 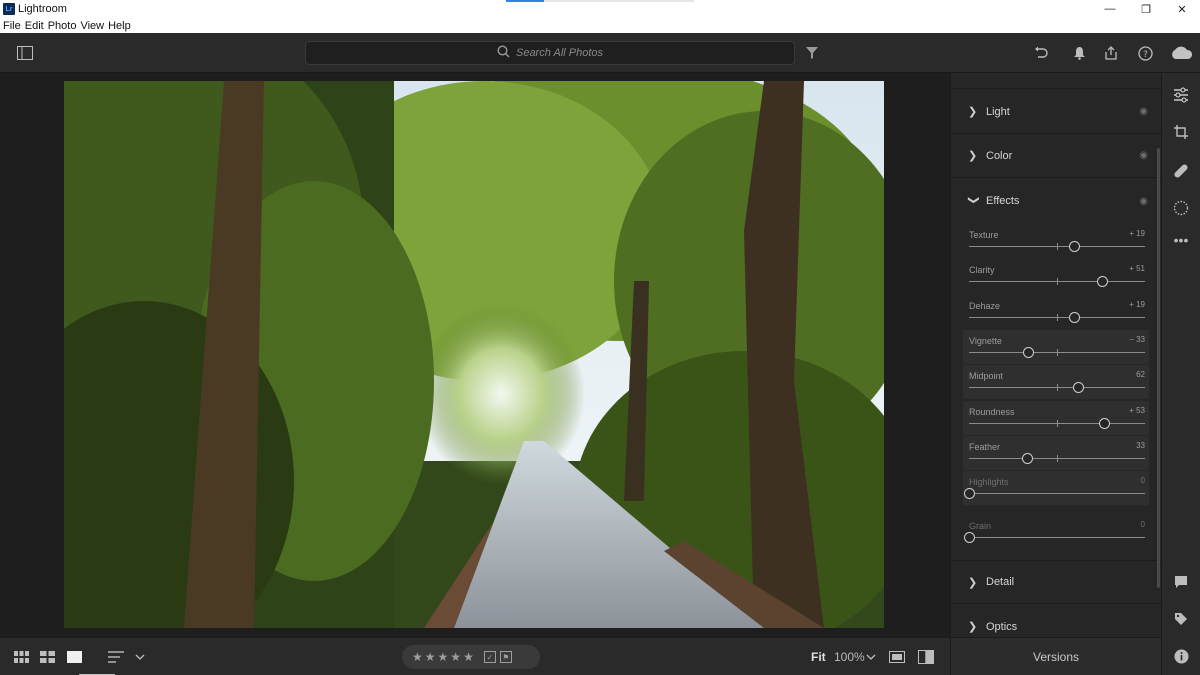 I want to click on tool-rail: •••, so click(x=1180, y=374).